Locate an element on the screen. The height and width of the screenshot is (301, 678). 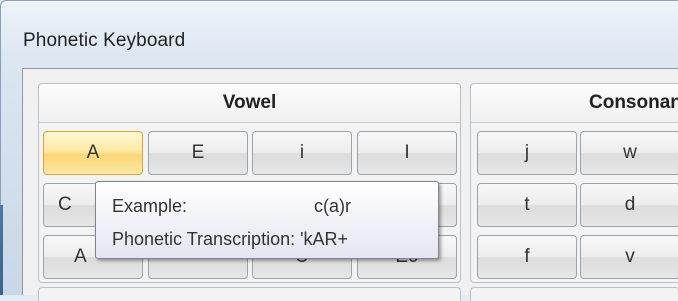
consonant-key-f: f is located at coordinates (527, 257).